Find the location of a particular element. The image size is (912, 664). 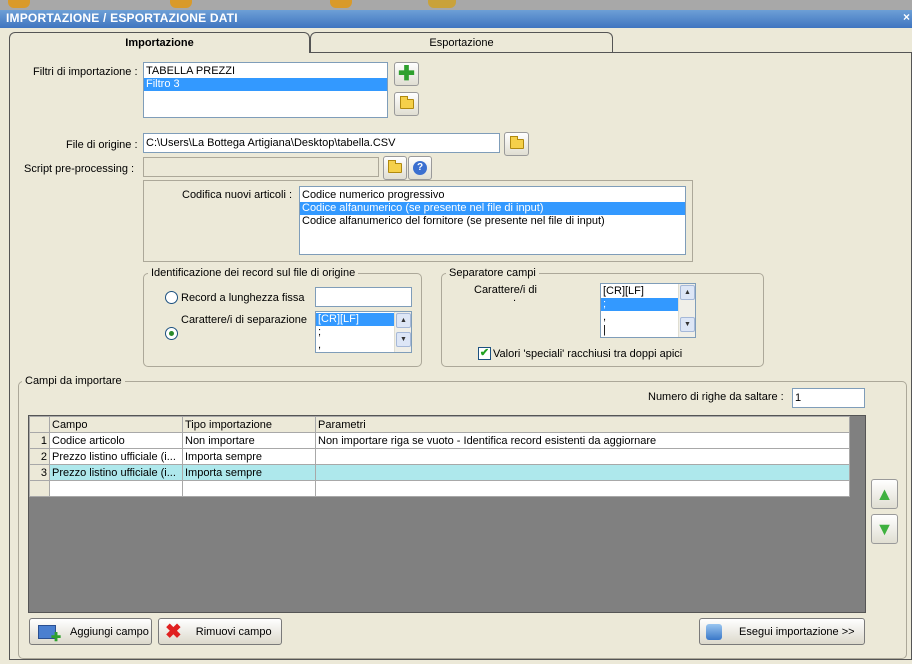

script-label: Script pre-processing : is located at coordinates (79, 169).